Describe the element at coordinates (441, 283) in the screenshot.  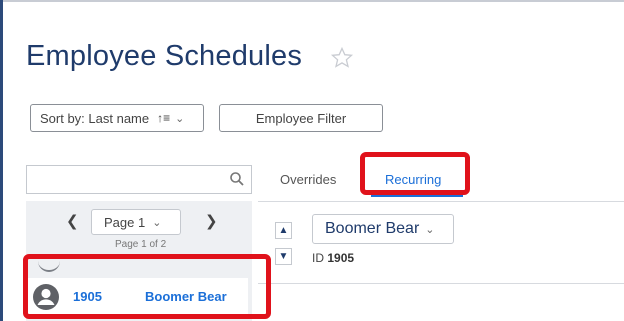
I see `detail-divider` at that location.